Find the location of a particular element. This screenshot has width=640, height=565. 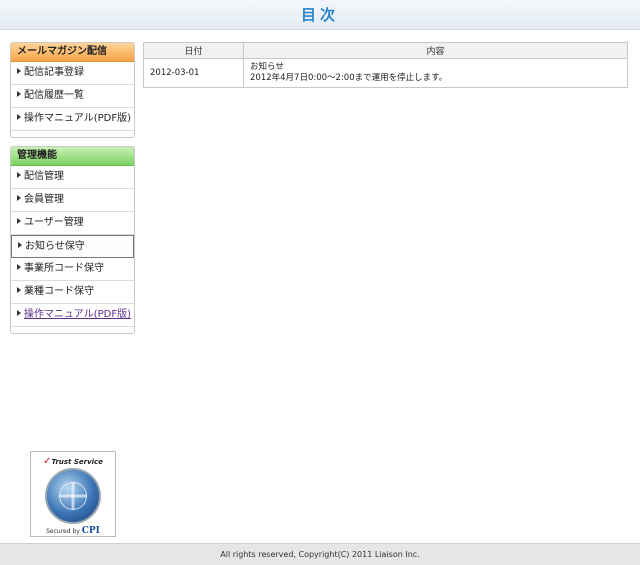

menu-item-label: 業種コード保守 is located at coordinates (59, 291).